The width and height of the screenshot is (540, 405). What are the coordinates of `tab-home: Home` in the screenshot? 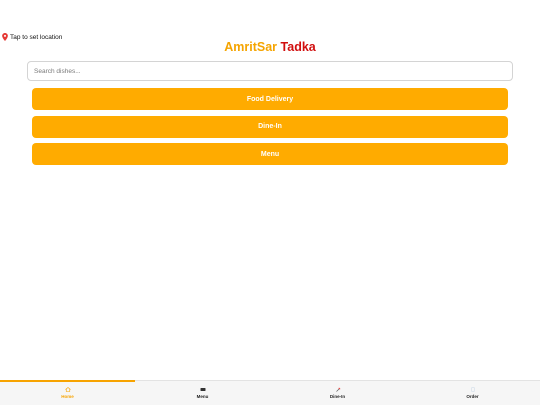 It's located at (67, 392).